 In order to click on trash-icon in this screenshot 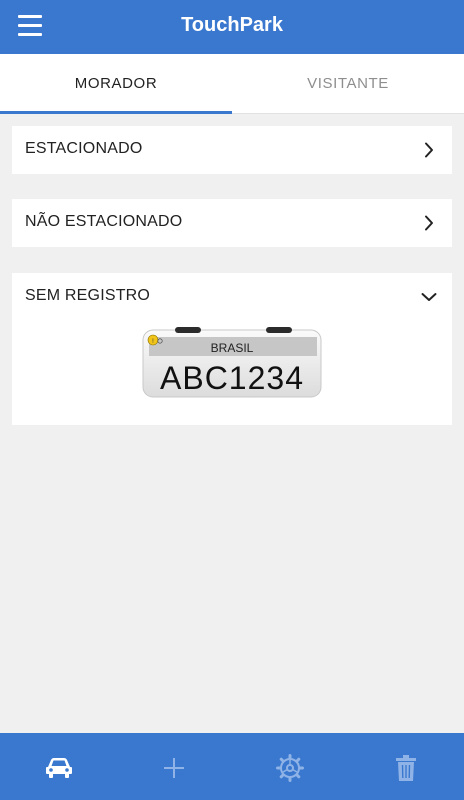, I will do `click(406, 768)`.